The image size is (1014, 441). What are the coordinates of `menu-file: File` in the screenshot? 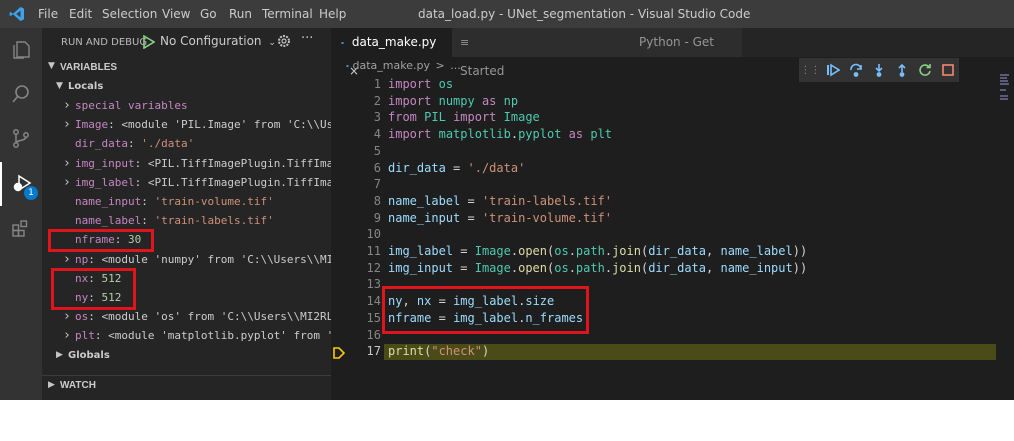 It's located at (48, 14).